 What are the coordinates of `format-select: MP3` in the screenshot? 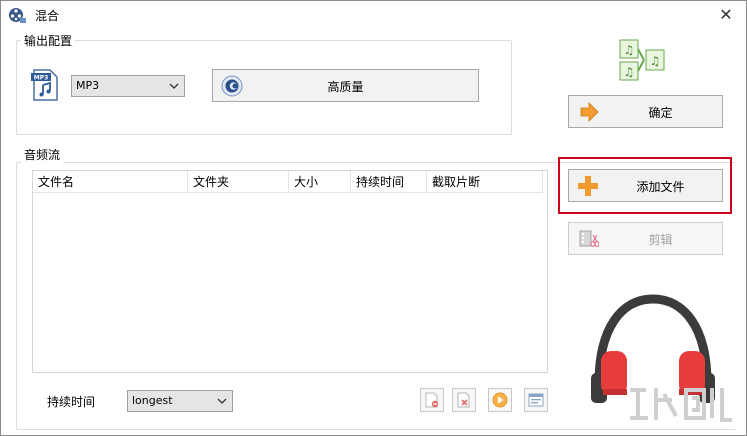 It's located at (128, 86).